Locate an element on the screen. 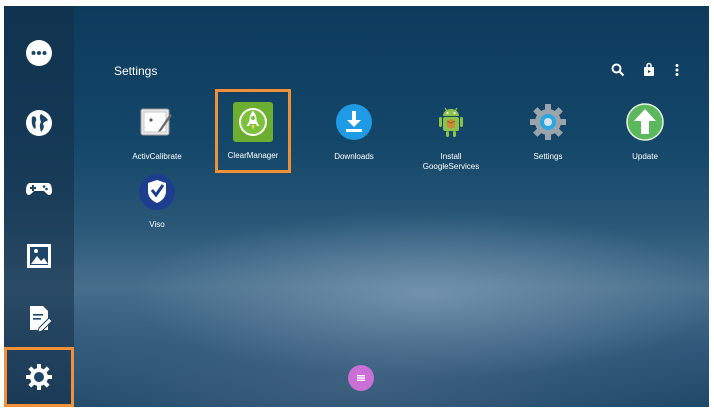 The width and height of the screenshot is (714, 409). more-vert-icon is located at coordinates (677, 70).